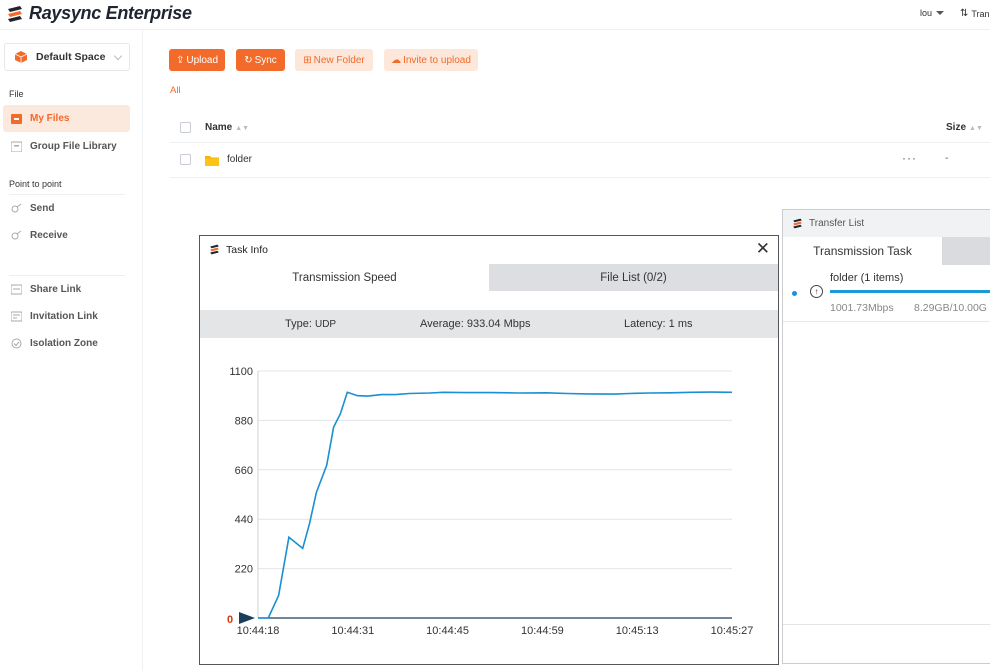 This screenshot has height=671, width=990. I want to click on table-header: Name ▲▼ Size ▲▼, so click(580, 128).